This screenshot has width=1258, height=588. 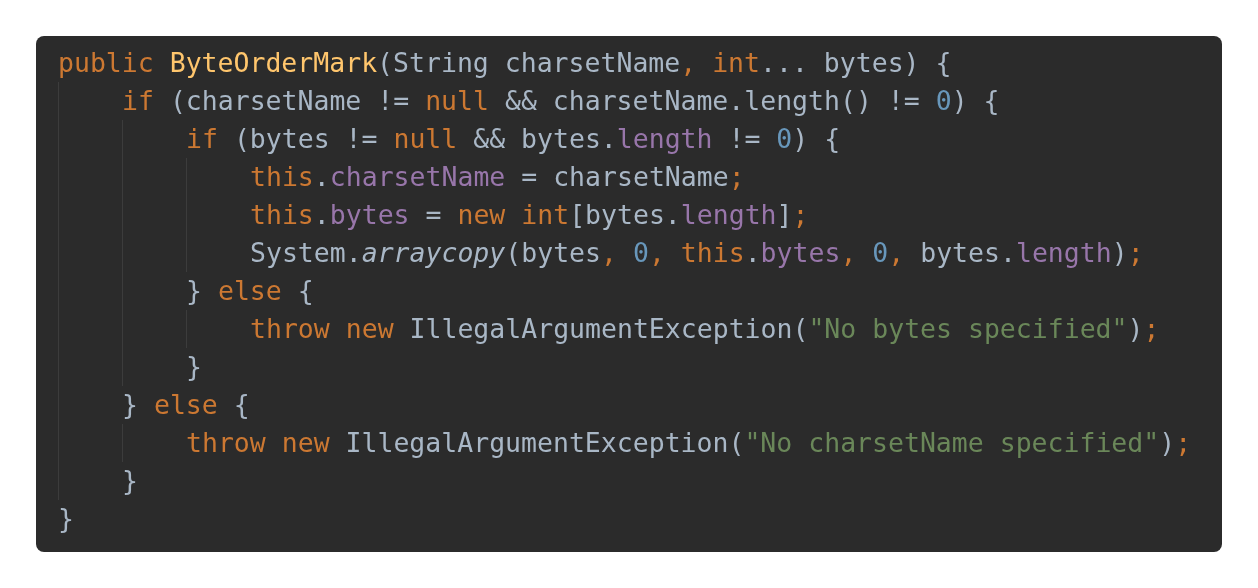 What do you see at coordinates (697, 253) in the screenshot?
I see `code-line: System.arraycopy(bytes, 0, this.bytes, 0, bytes.length);` at bounding box center [697, 253].